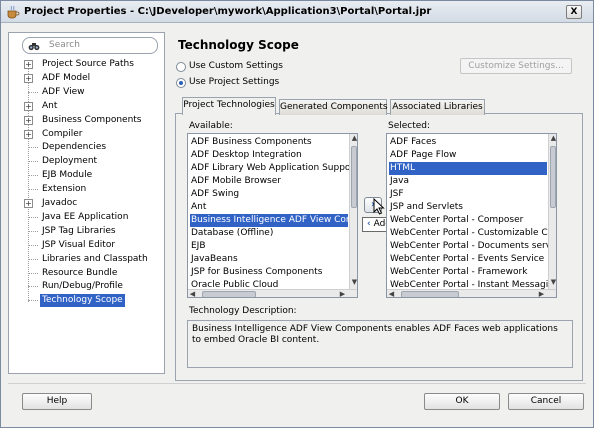 This screenshot has height=436, width=600. Describe the element at coordinates (80, 272) in the screenshot. I see `tree-item-label: Resource Bundle` at that location.